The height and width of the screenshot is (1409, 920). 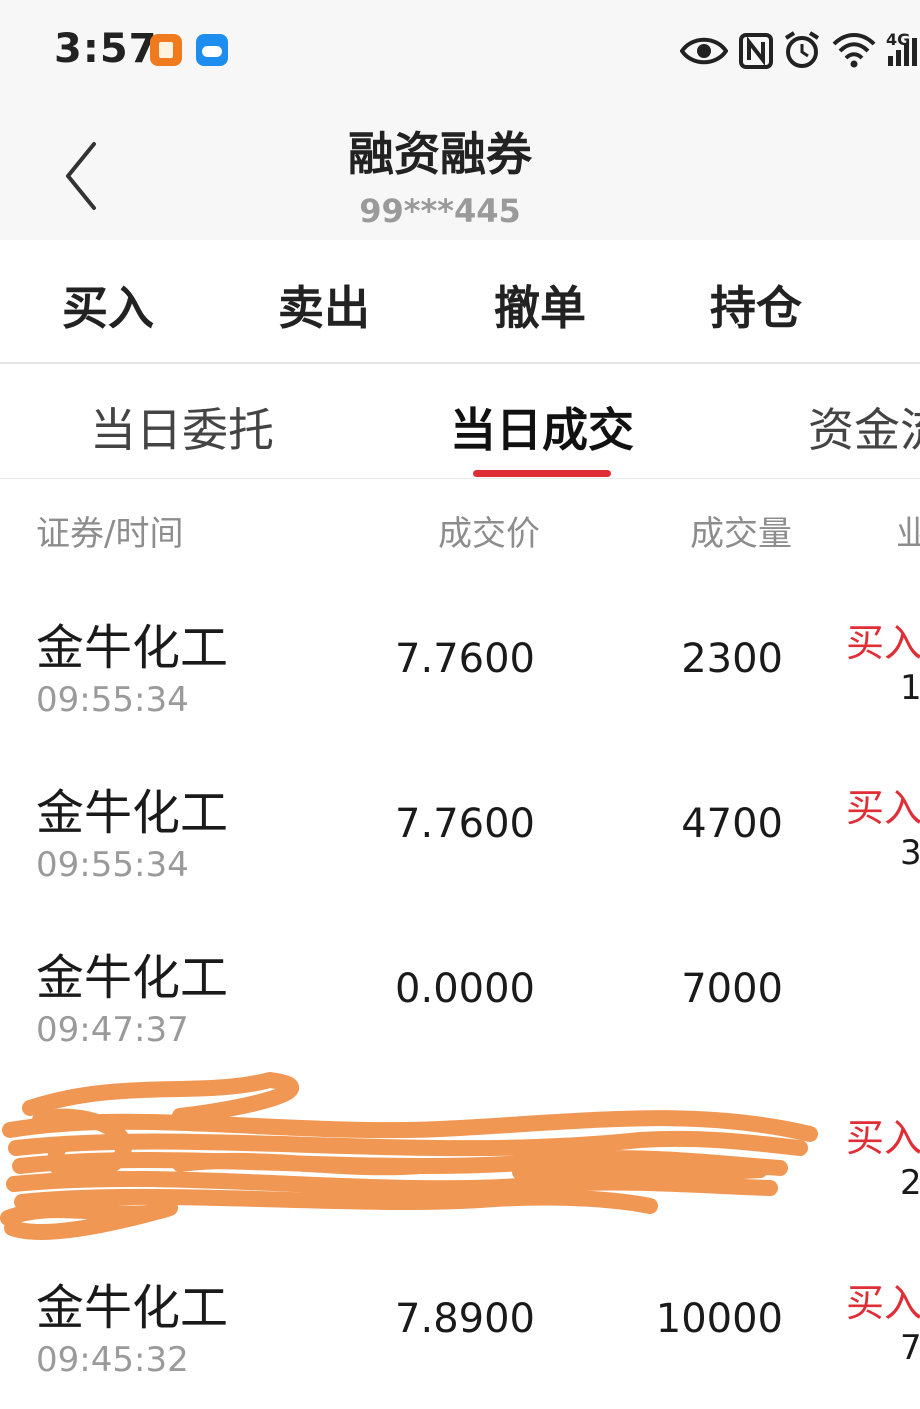 What do you see at coordinates (704, 51) in the screenshot?
I see `eye-icon` at bounding box center [704, 51].